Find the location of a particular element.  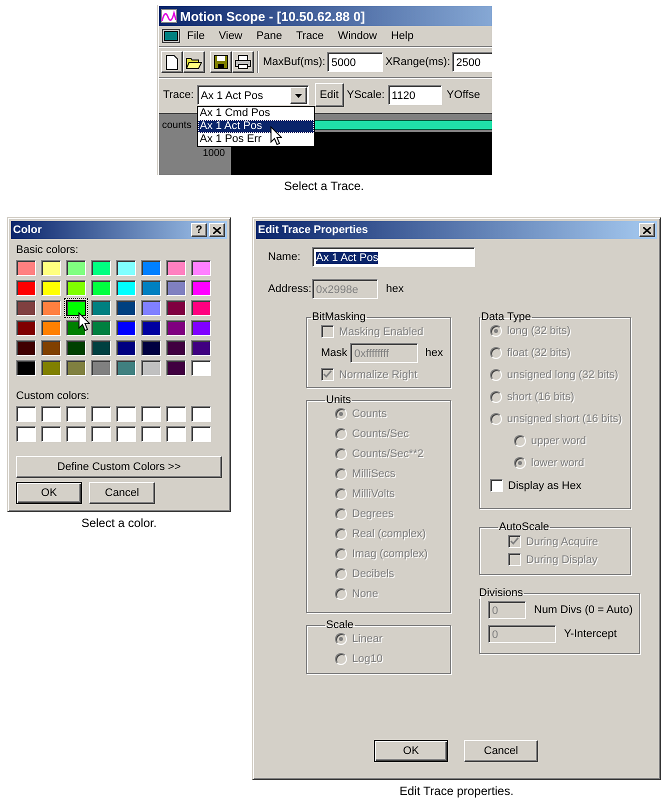

dropdown-option: Ax 1 Pos Err is located at coordinates (256, 139).